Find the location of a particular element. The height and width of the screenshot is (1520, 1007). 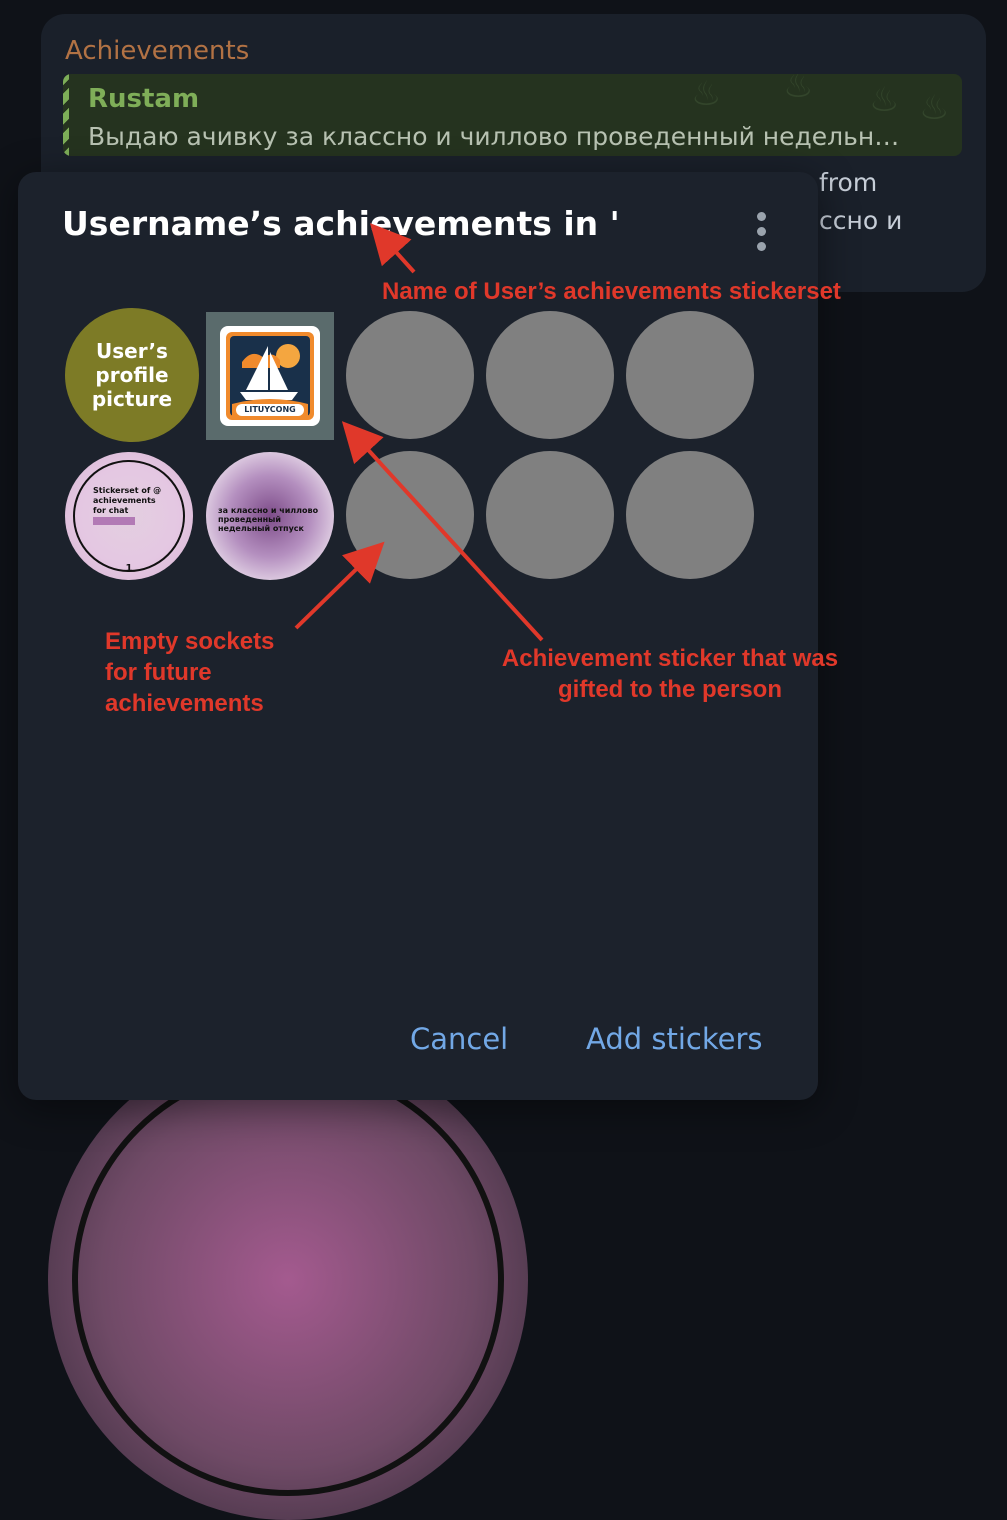

add-stickers-button: Add stickers is located at coordinates (674, 1039).